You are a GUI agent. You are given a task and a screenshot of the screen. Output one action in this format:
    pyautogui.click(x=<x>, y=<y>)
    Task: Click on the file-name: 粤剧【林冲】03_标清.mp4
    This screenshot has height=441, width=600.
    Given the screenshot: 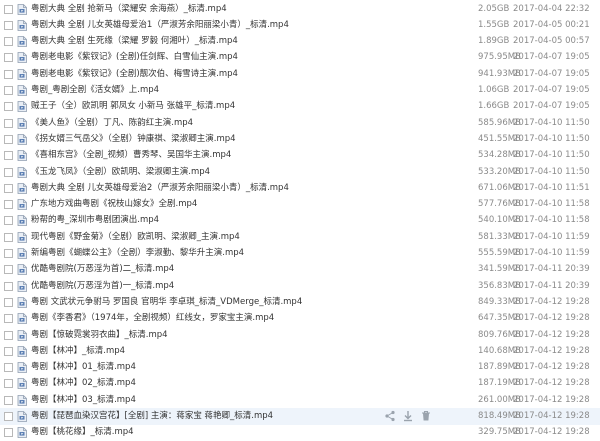 What is the action you would take?
    pyautogui.click(x=203, y=400)
    